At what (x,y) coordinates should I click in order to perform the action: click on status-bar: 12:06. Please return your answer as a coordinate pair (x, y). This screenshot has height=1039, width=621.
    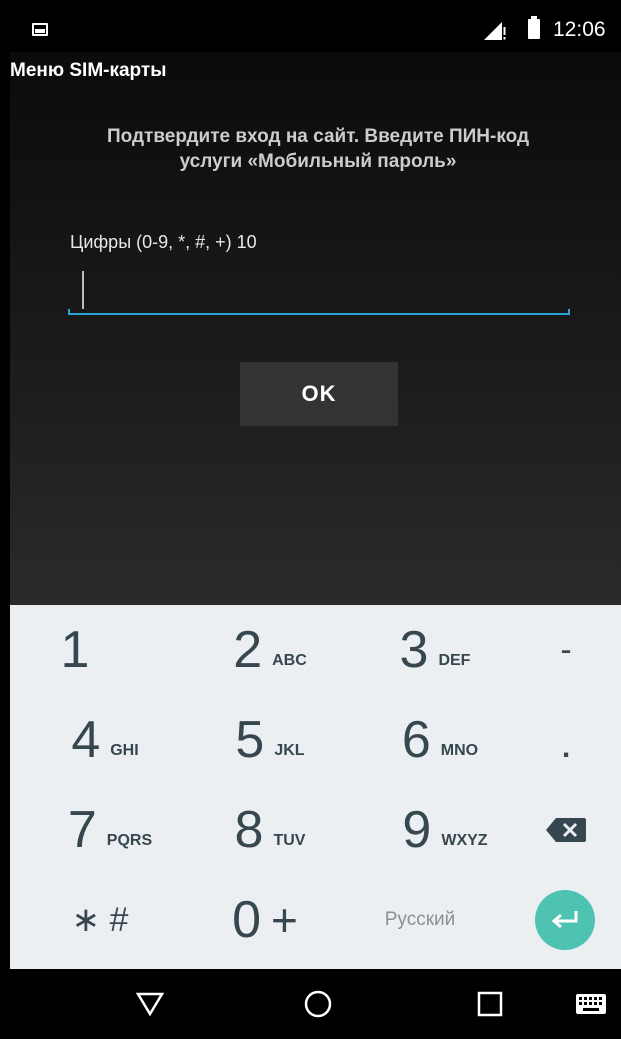
    Looking at the image, I should click on (315, 31).